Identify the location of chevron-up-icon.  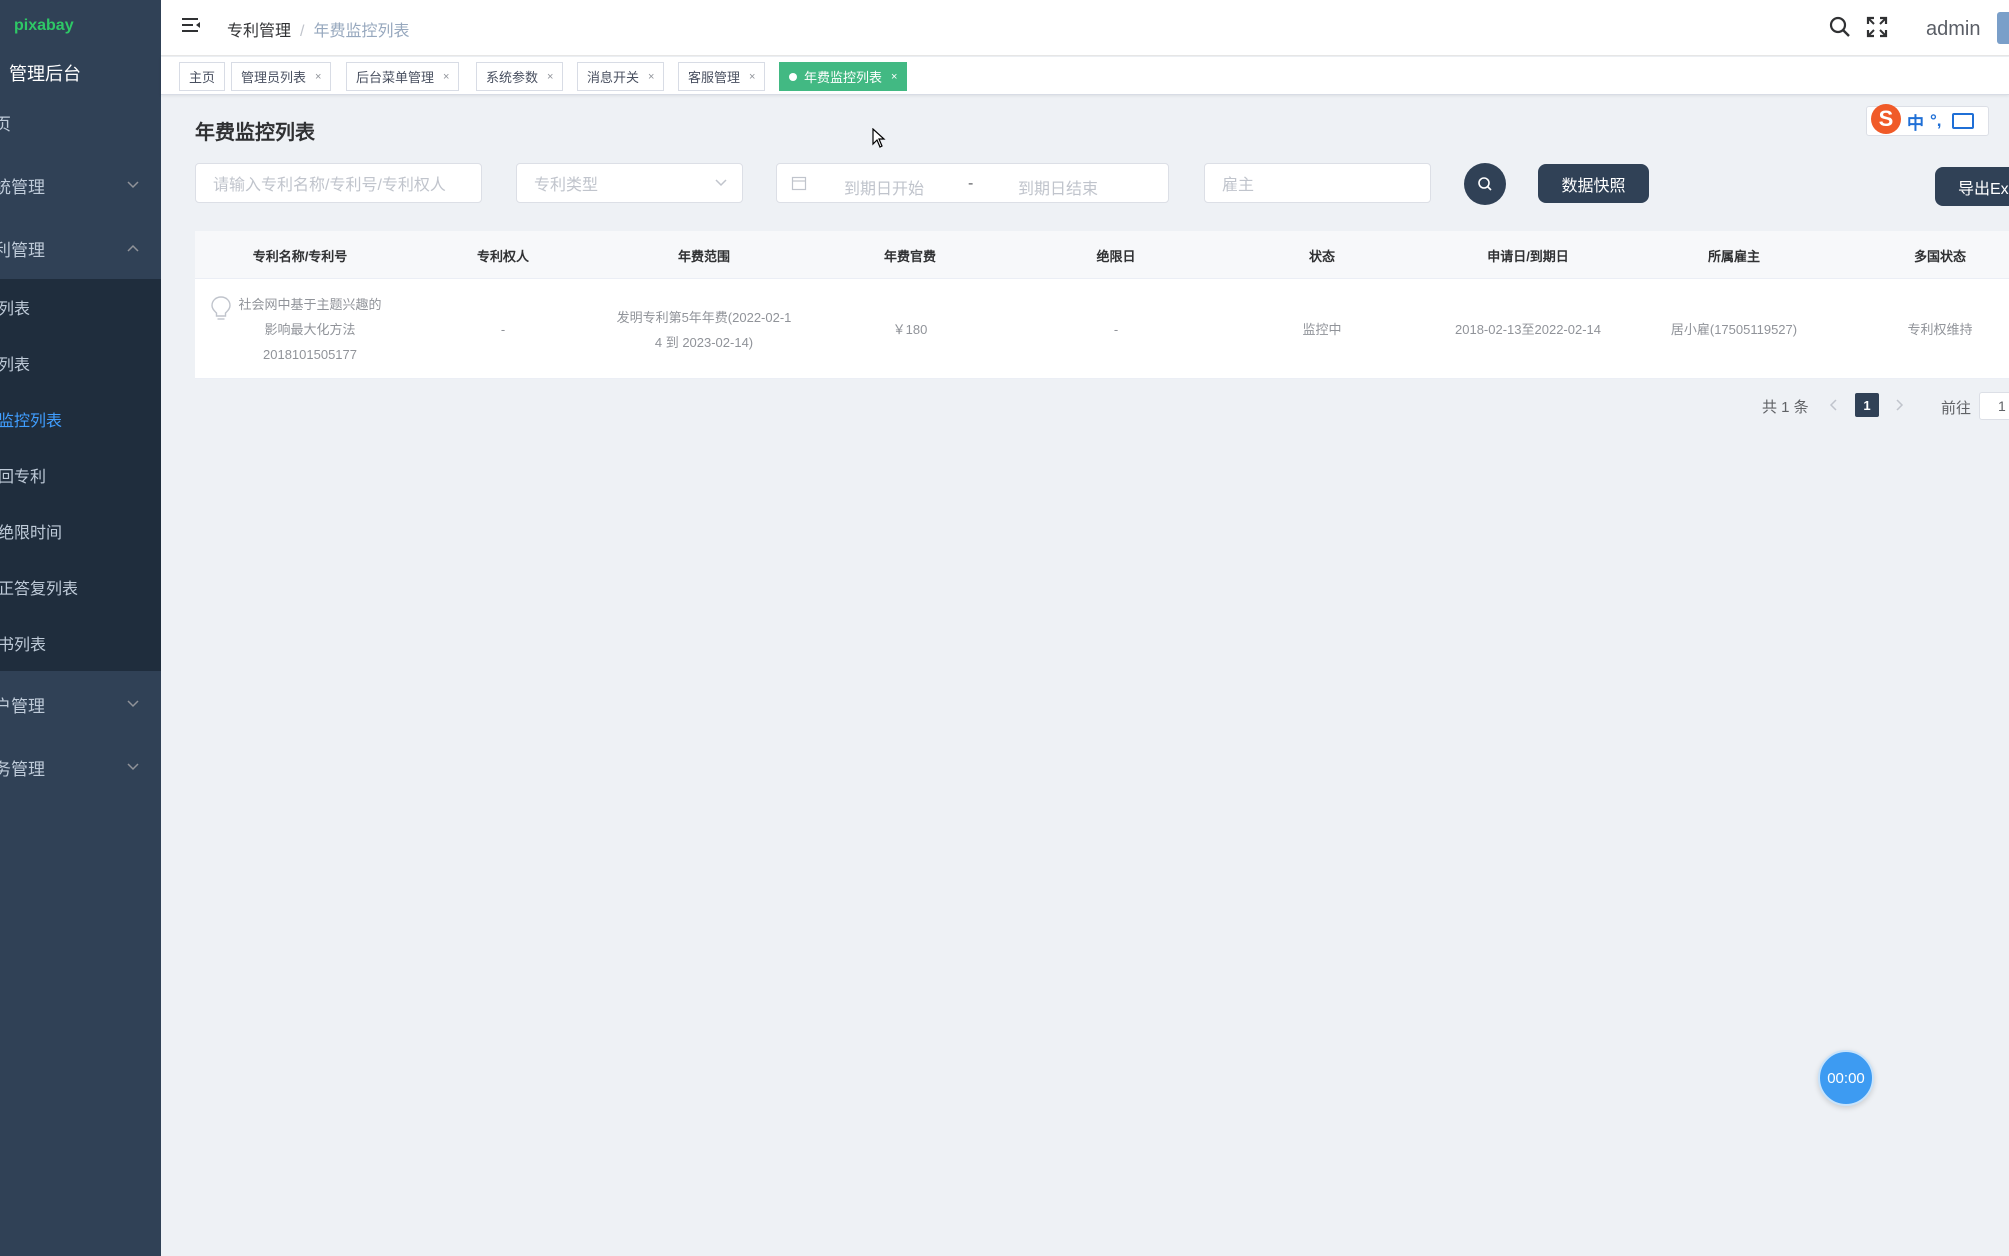
(133, 248).